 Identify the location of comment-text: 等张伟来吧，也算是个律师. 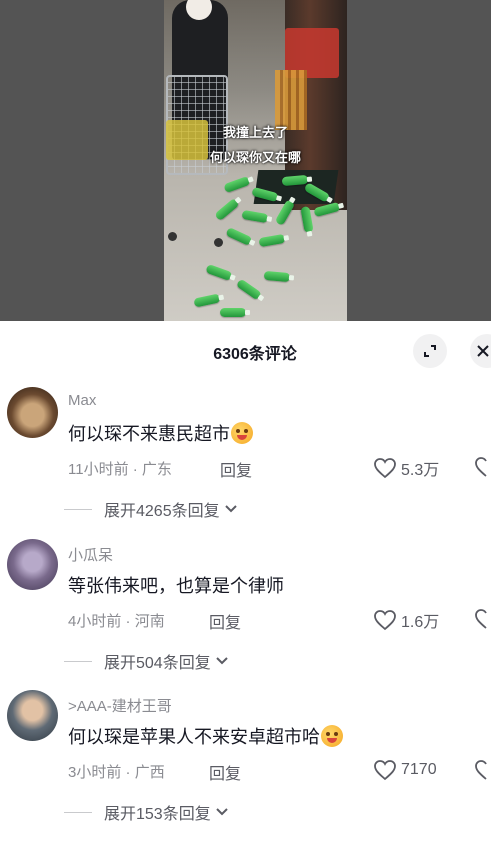
(176, 586).